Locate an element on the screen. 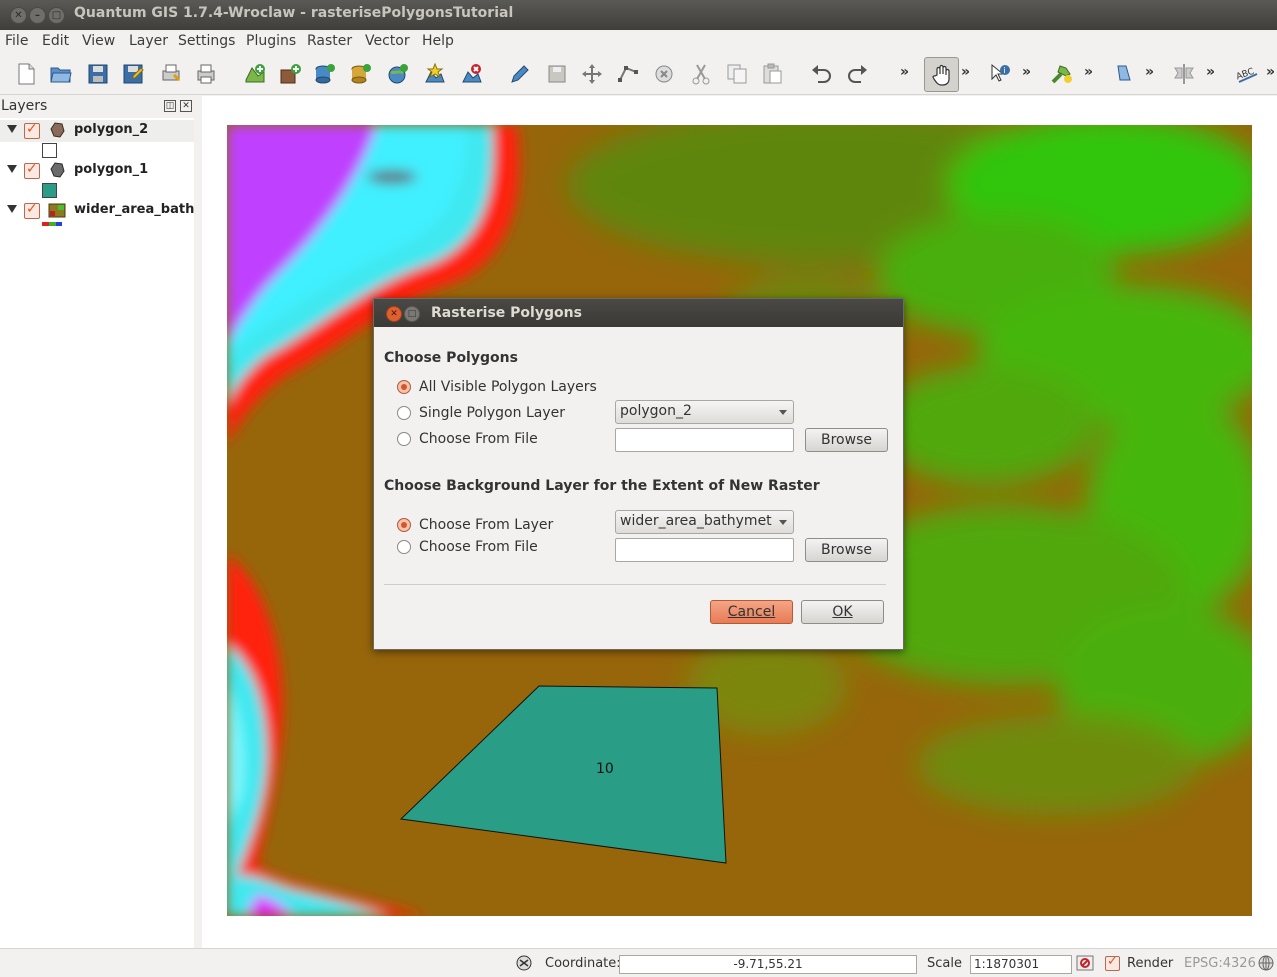 This screenshot has width=1277, height=977. menu-settings: Settings is located at coordinates (206, 41).